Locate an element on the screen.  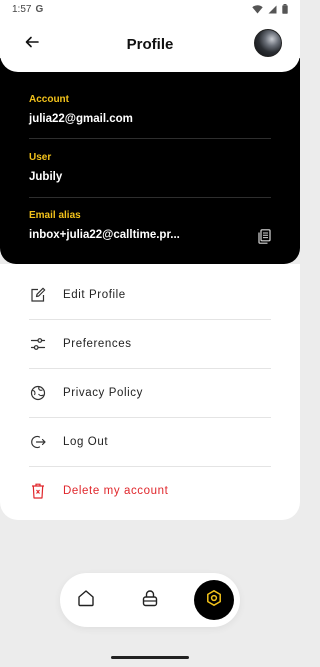
trash-icon is located at coordinates (38, 491).